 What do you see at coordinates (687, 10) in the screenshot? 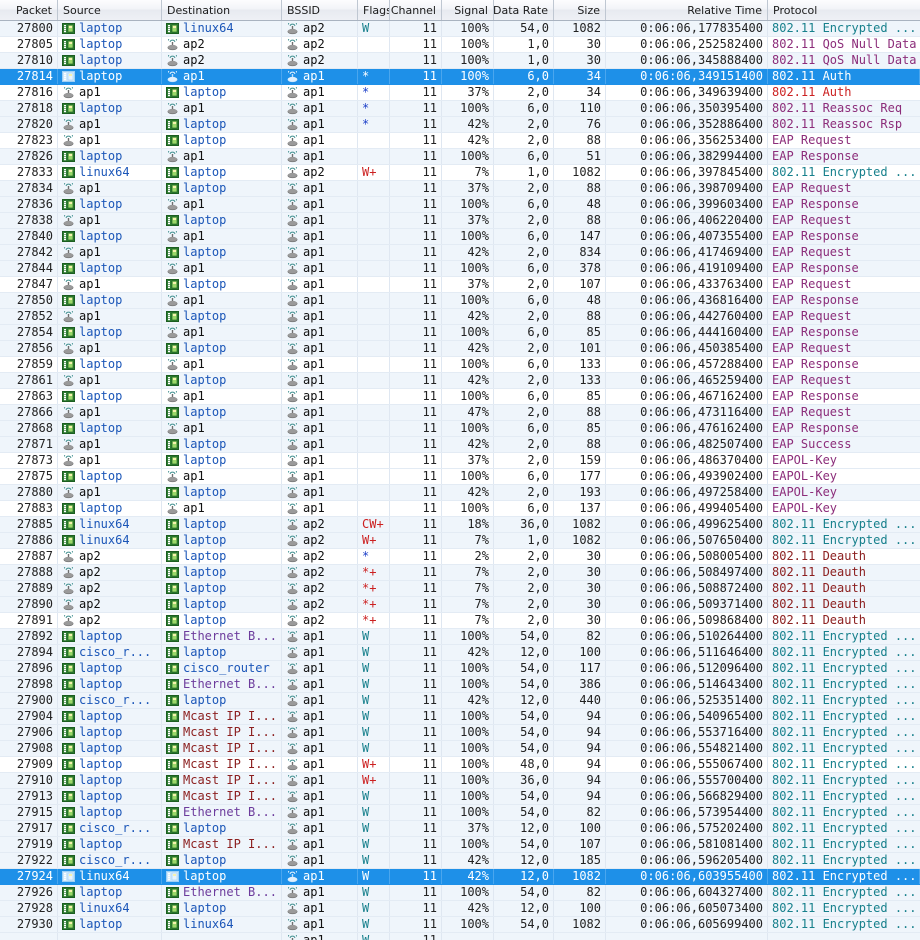
I see `column-header-time: Relative Time` at bounding box center [687, 10].